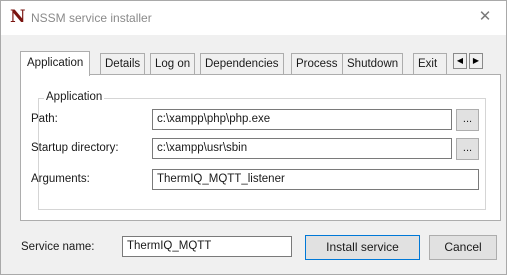 This screenshot has height=275, width=507. What do you see at coordinates (75, 148) in the screenshot?
I see `startup-directory-label: Startup directory:` at bounding box center [75, 148].